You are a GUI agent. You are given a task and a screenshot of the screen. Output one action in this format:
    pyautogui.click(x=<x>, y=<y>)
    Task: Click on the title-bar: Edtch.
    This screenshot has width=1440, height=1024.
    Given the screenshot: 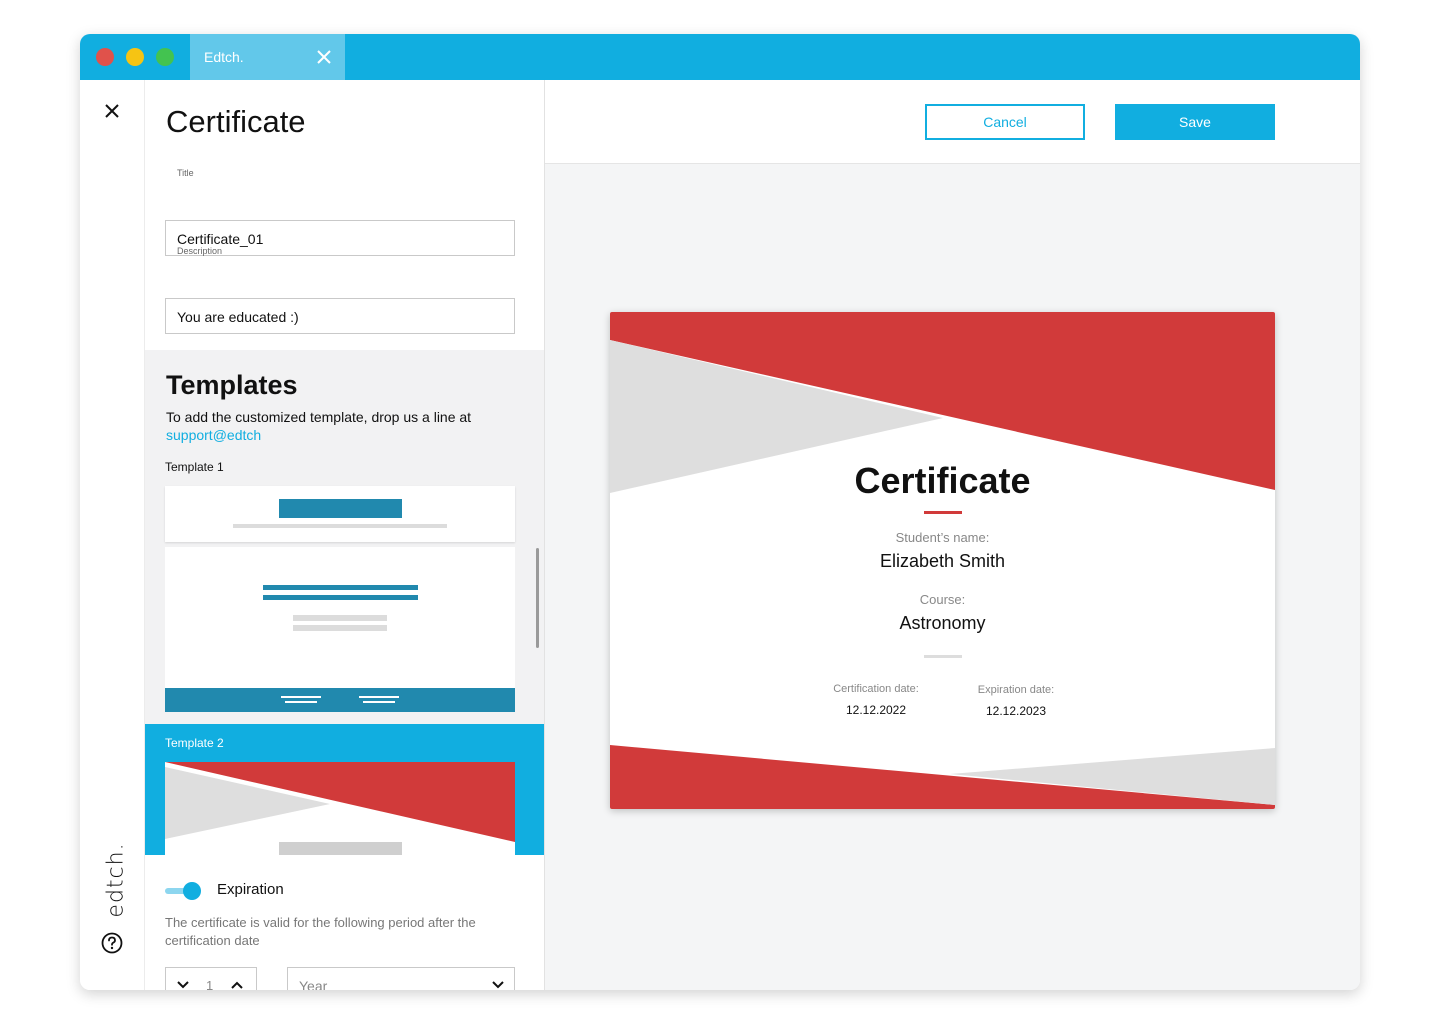 What is the action you would take?
    pyautogui.click(x=720, y=57)
    